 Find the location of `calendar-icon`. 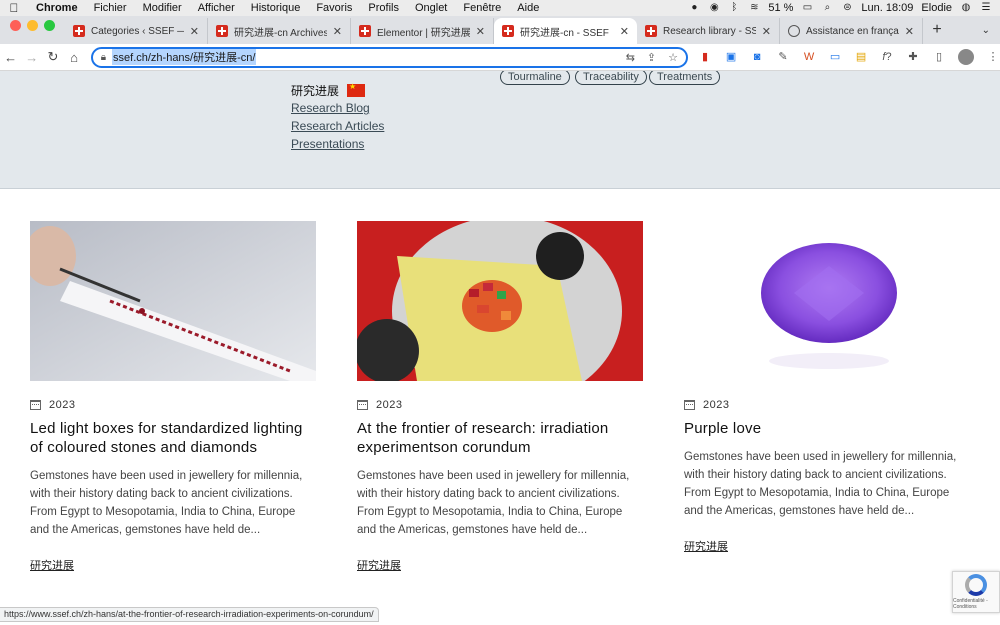

calendar-icon is located at coordinates (362, 405).